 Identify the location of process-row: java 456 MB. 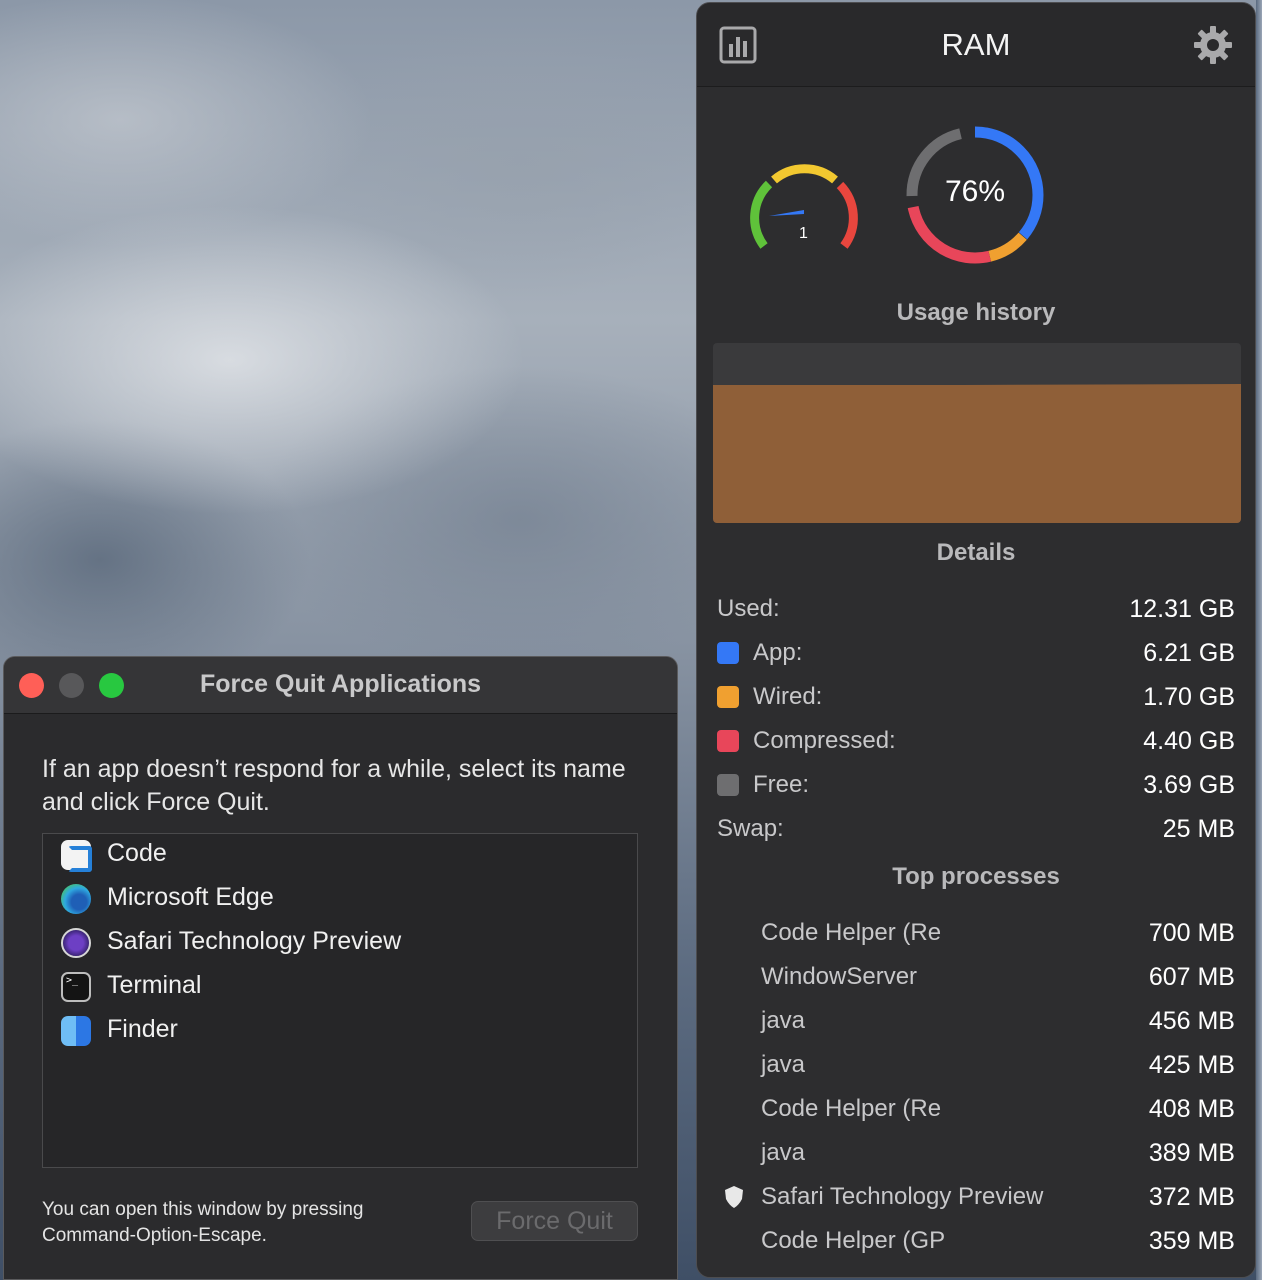
(976, 1027).